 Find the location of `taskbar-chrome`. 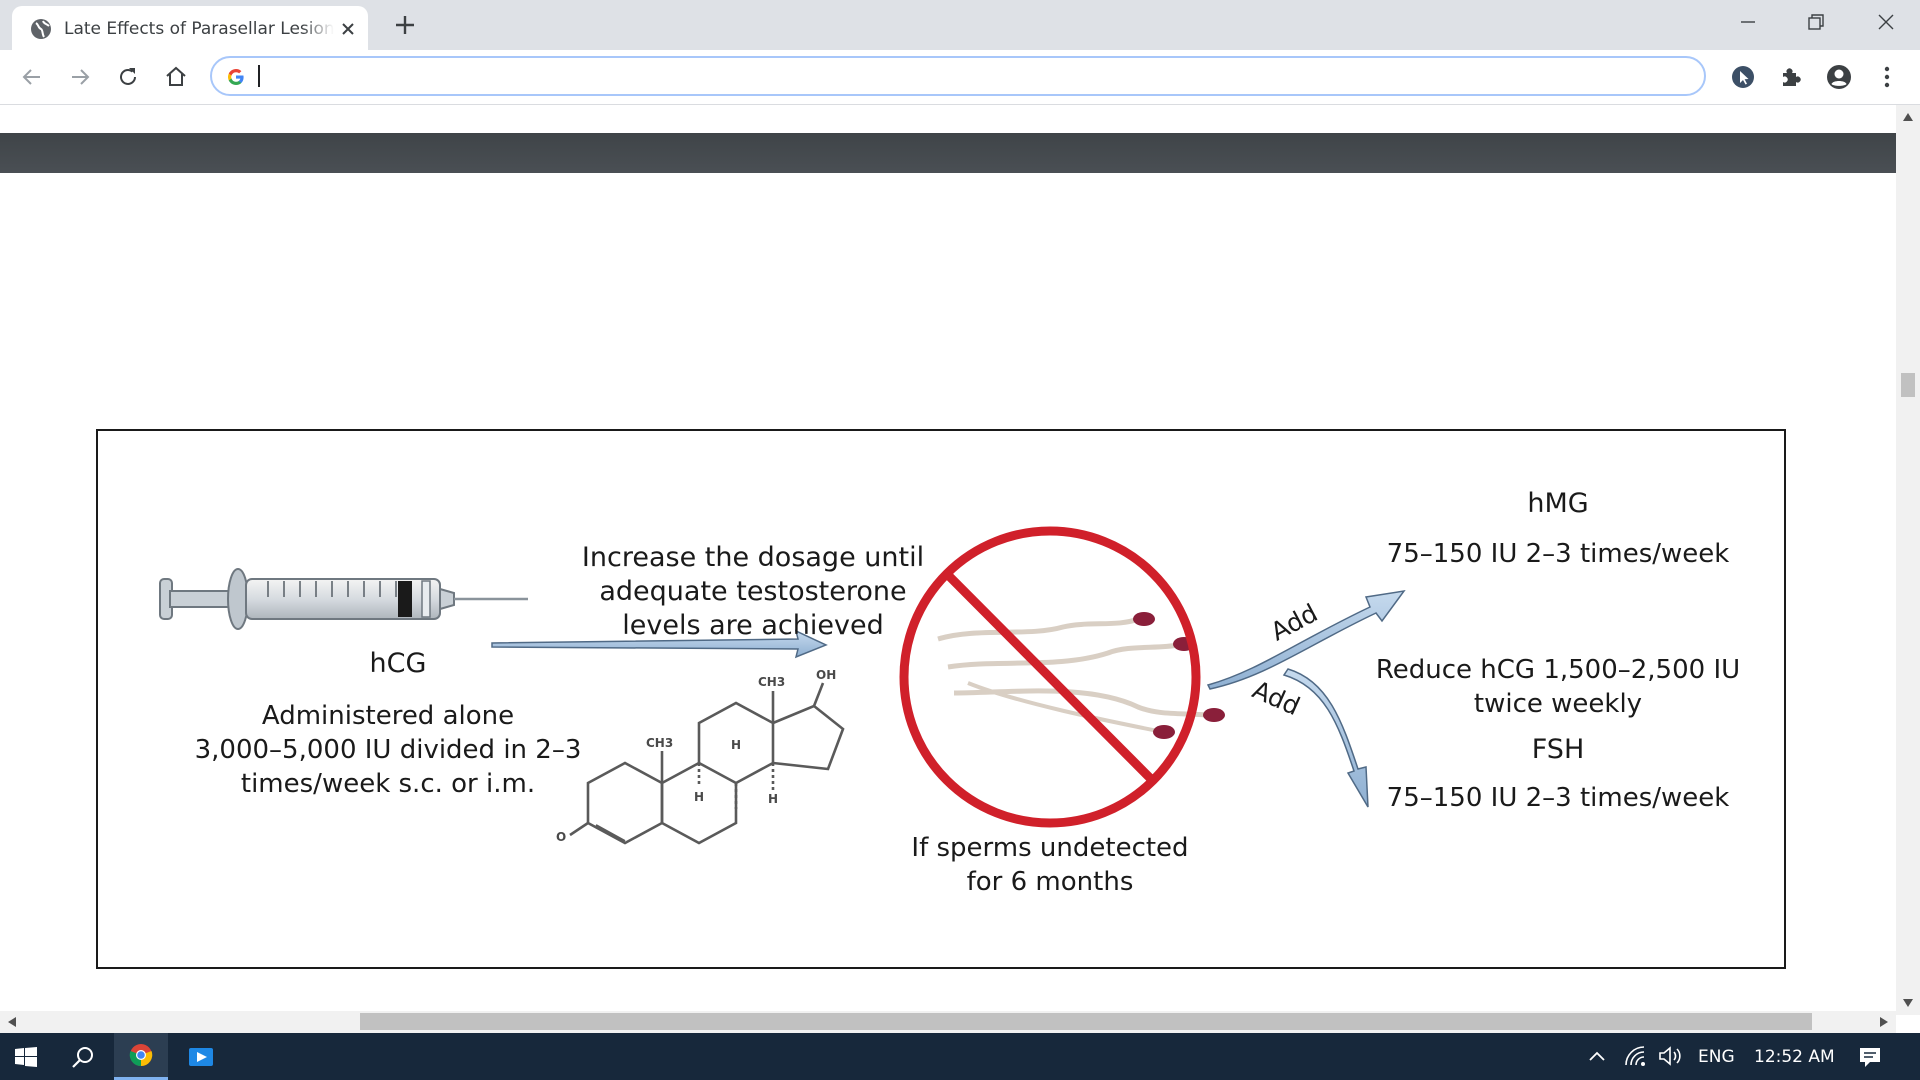

taskbar-chrome is located at coordinates (141, 1056).